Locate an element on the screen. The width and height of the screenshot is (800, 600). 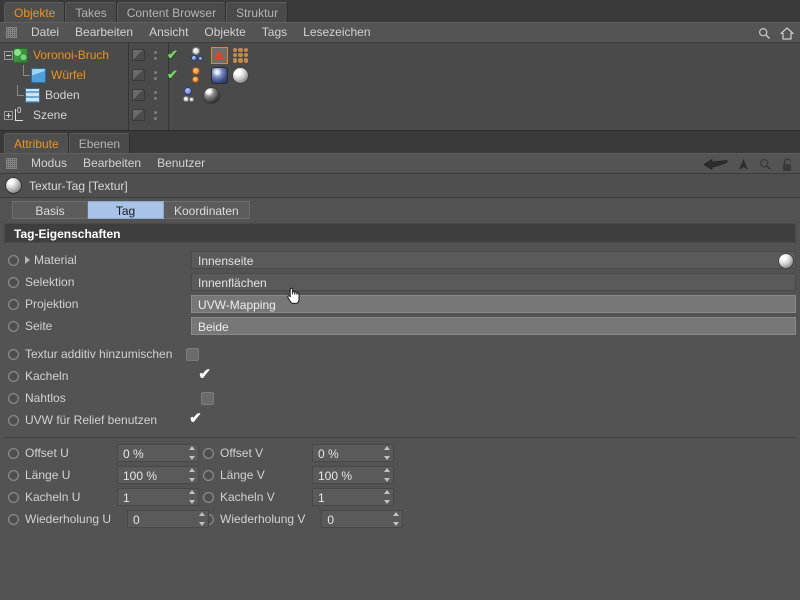
tab-objekte: Objekte is located at coordinates (35, 12).